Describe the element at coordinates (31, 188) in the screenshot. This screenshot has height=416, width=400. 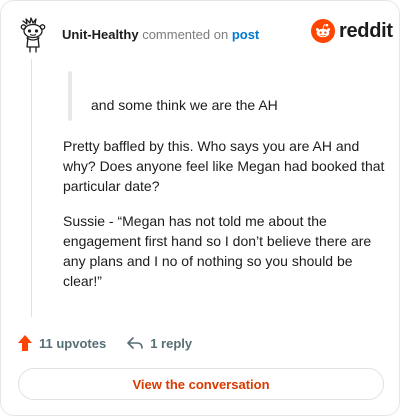
I see `thread-line` at that location.